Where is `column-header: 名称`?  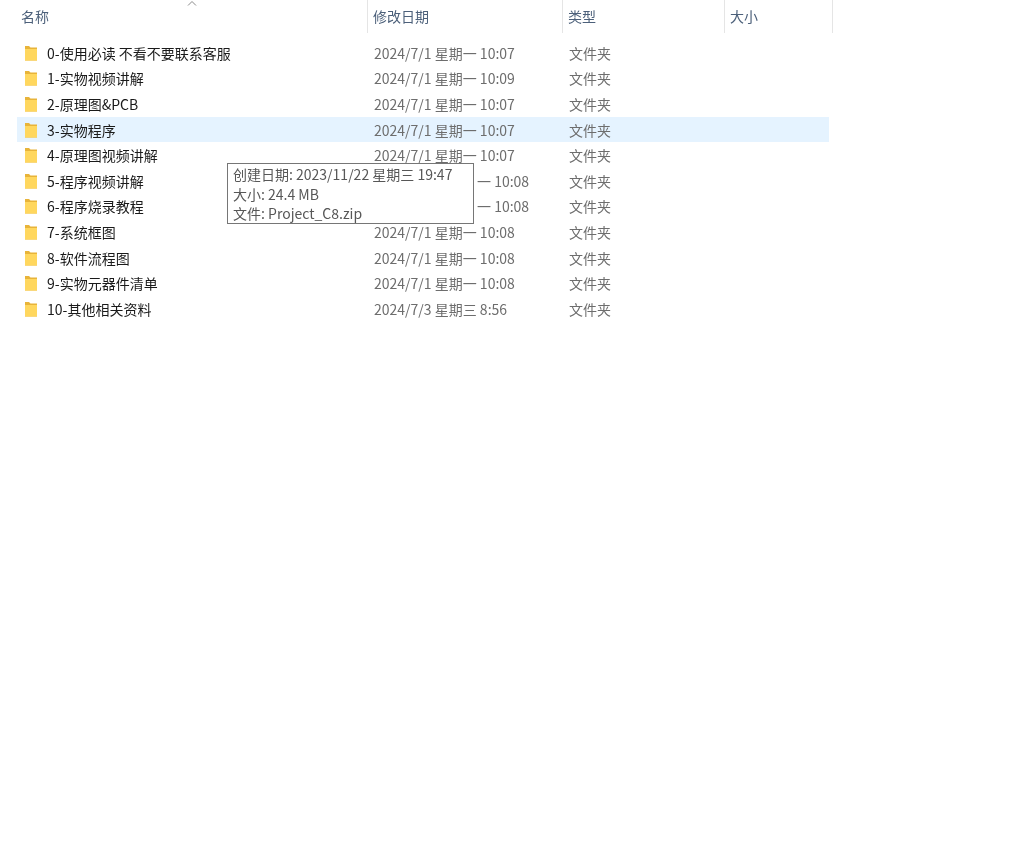 column-header: 名称 is located at coordinates (192, 16).